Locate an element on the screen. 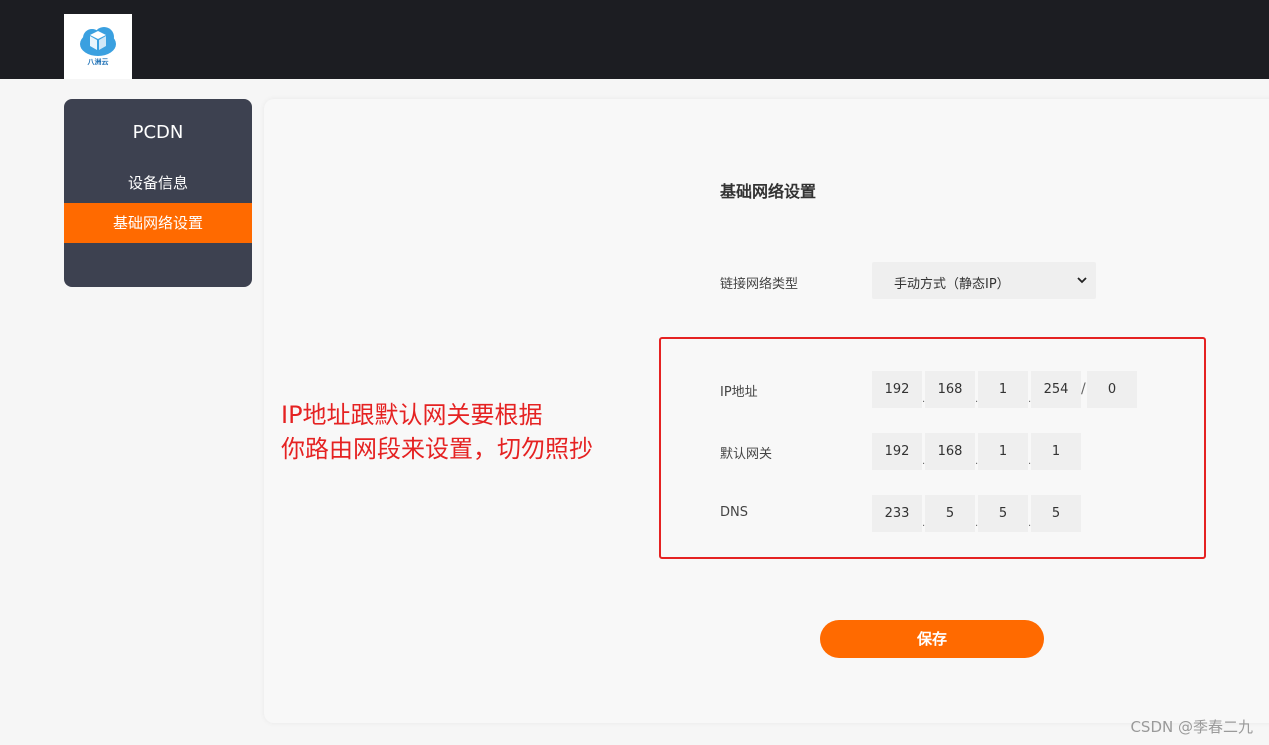 This screenshot has height=745, width=1269. ip-octet-3-input: 1 is located at coordinates (1003, 389).